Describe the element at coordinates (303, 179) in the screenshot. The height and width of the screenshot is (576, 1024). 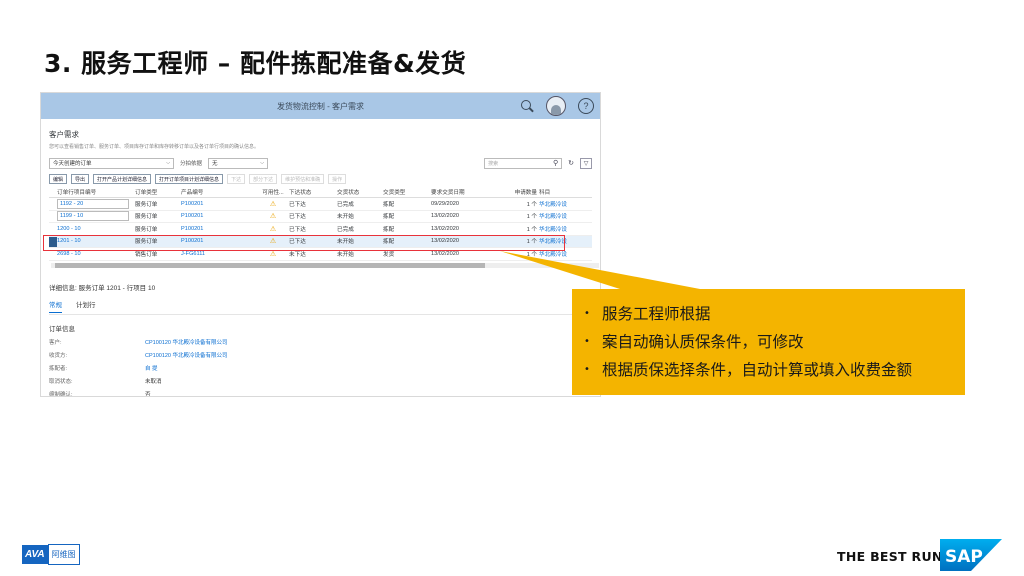
I see `maintain-estimate-button: 维护预估和准确` at that location.